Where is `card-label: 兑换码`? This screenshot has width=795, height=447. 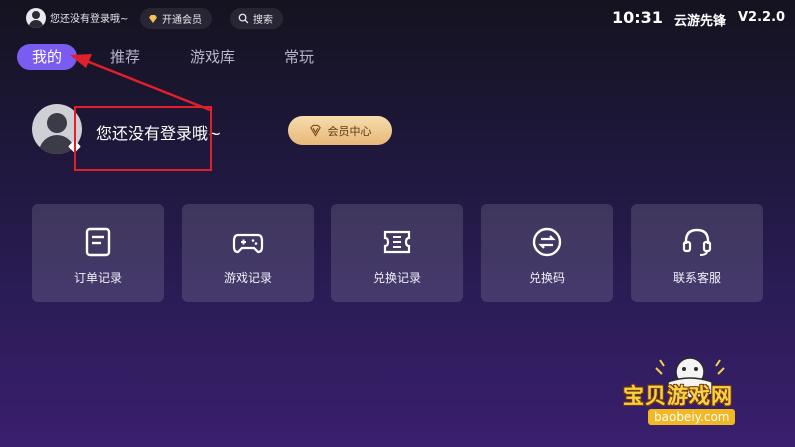 card-label: 兑换码 is located at coordinates (546, 278).